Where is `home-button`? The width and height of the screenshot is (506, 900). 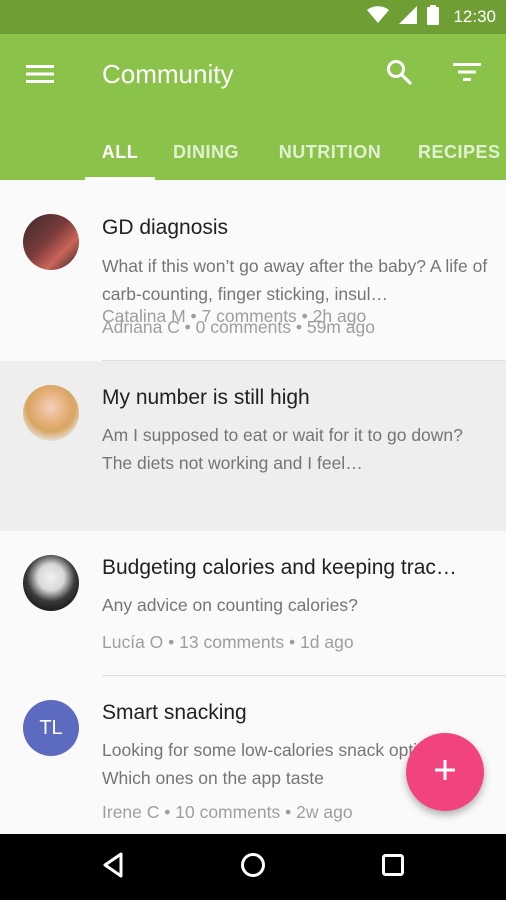
home-button is located at coordinates (253, 867).